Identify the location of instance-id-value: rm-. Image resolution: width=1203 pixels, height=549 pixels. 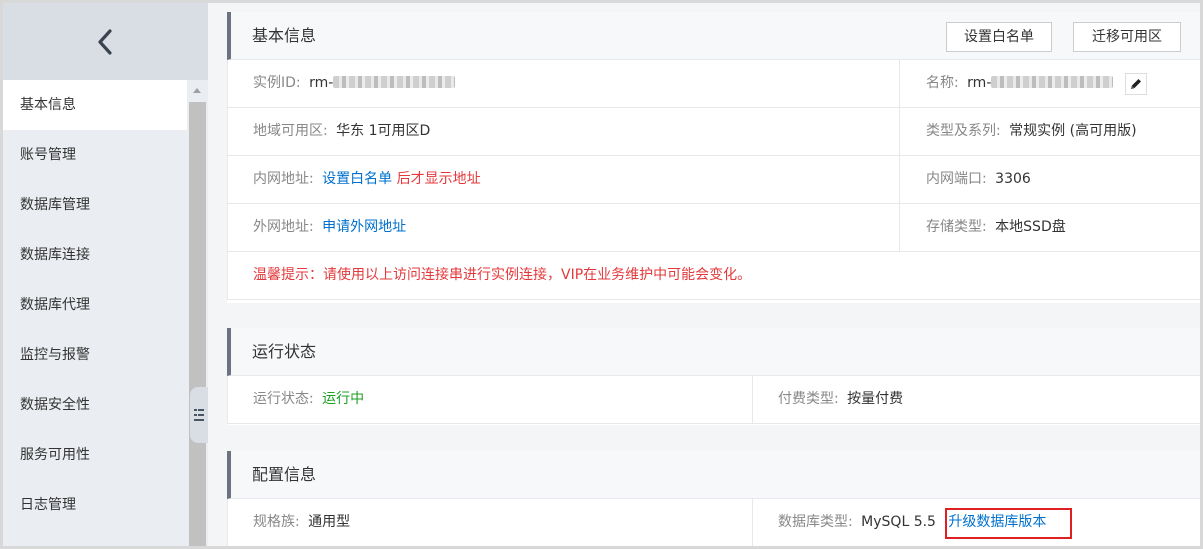
(321, 83).